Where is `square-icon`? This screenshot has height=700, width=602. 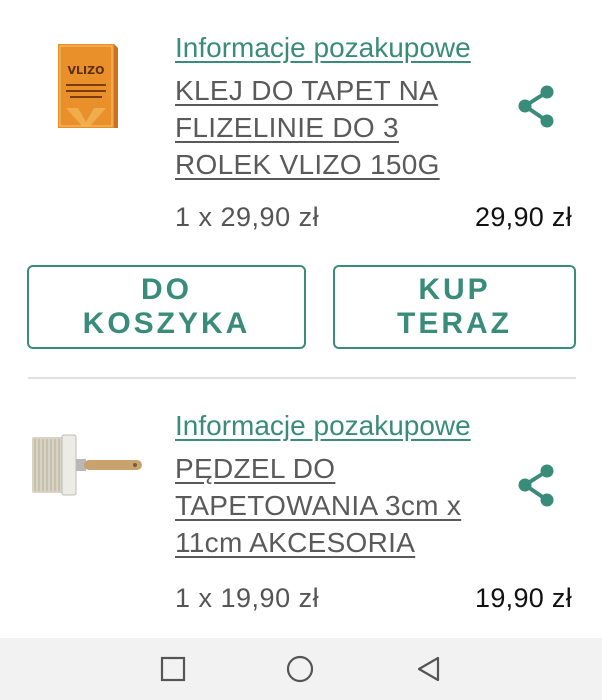 square-icon is located at coordinates (173, 669).